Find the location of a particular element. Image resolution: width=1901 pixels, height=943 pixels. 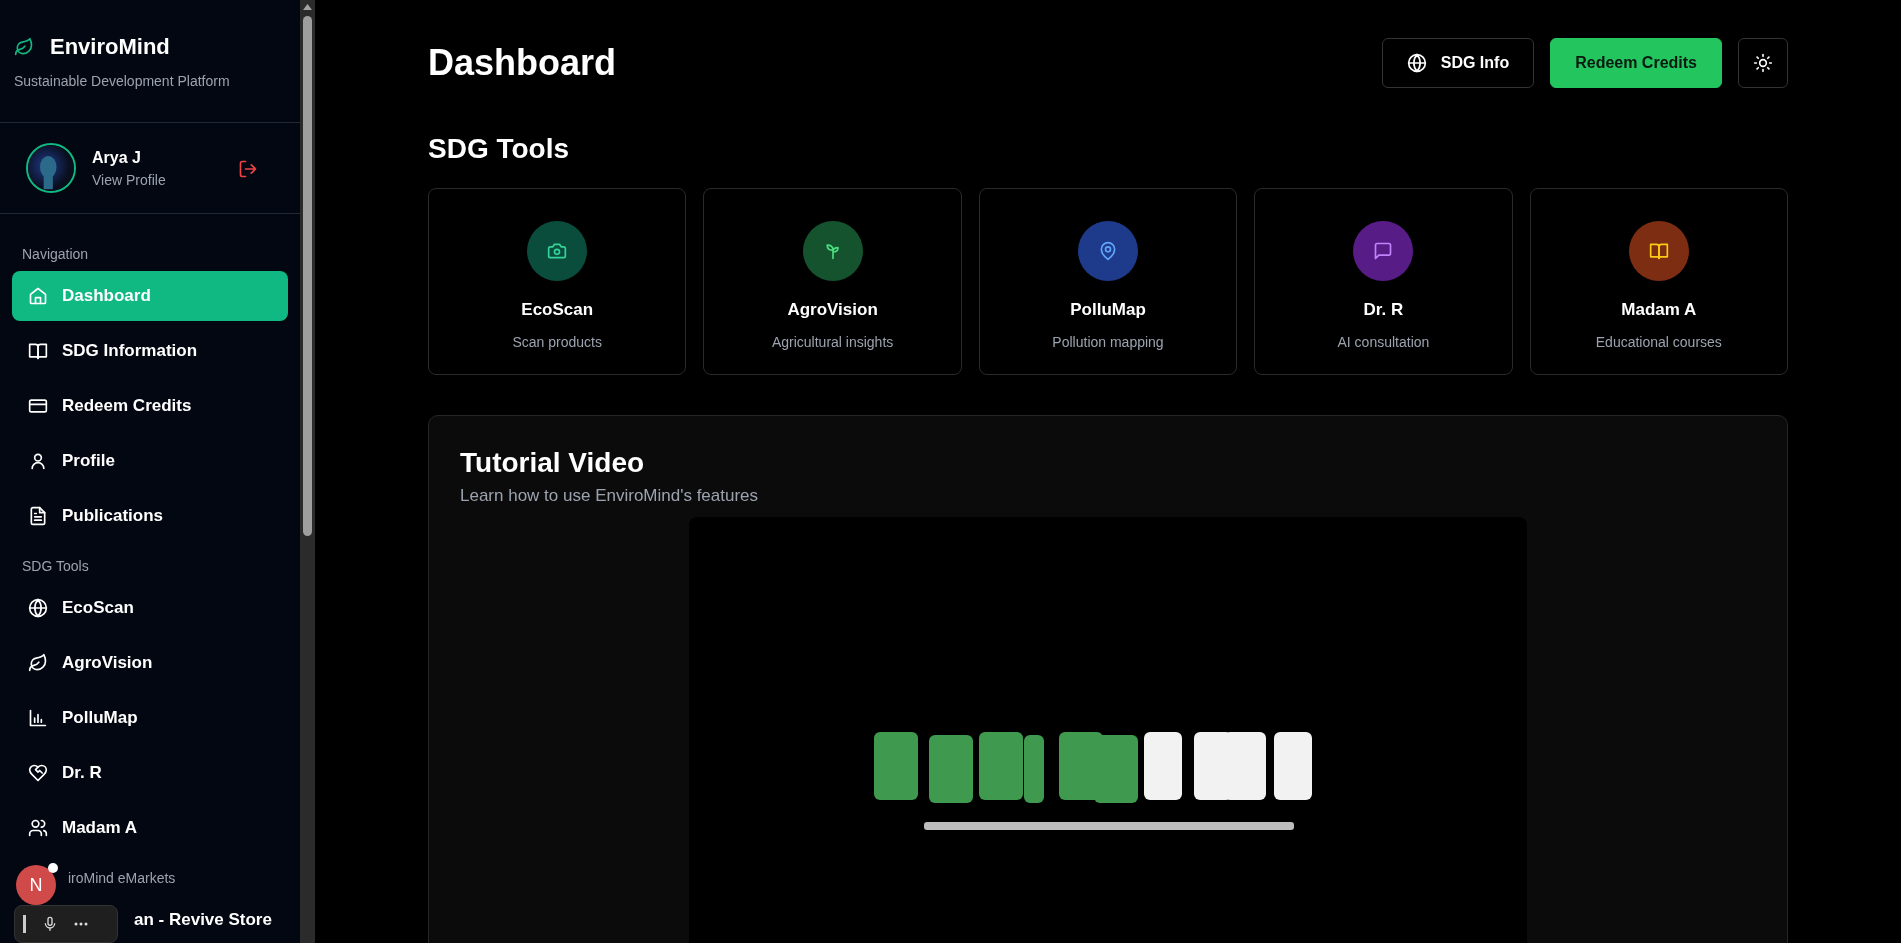

tool-description: Agricultural insights is located at coordinates (832, 343).